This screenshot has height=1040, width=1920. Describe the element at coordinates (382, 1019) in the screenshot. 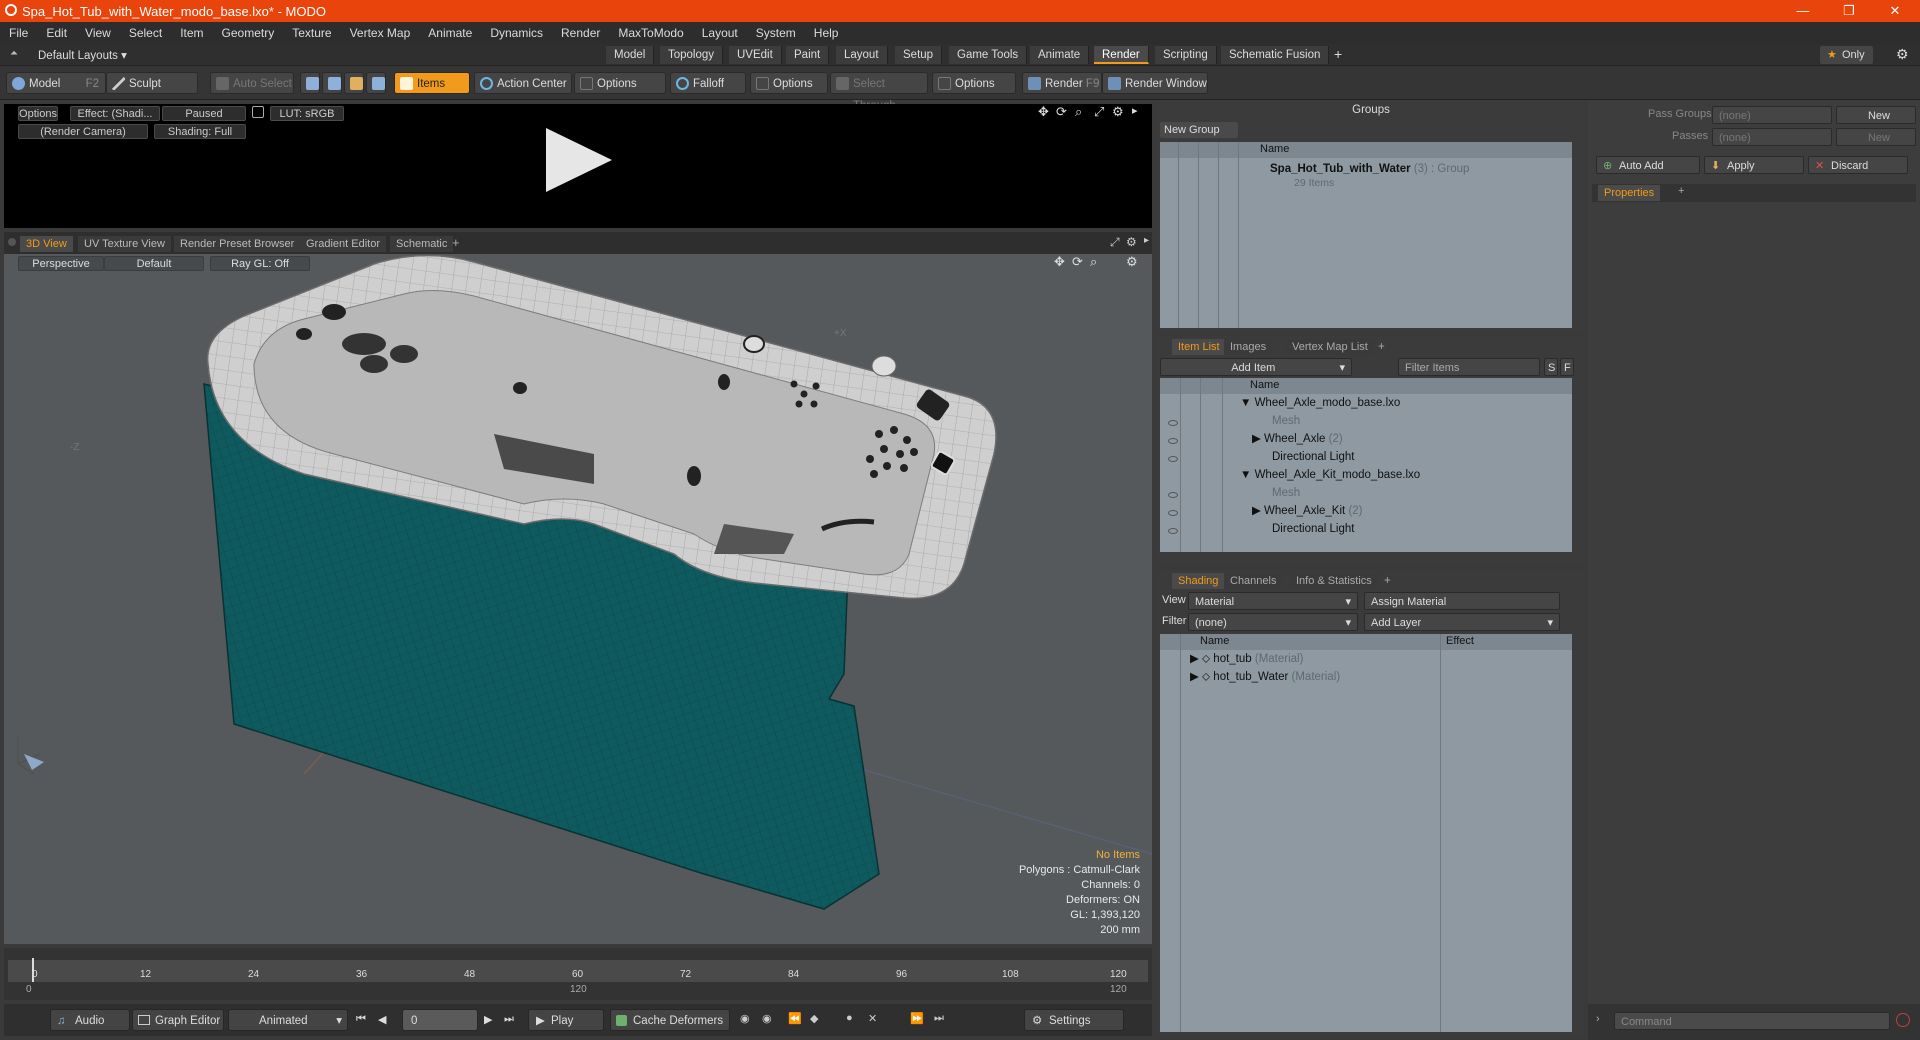

I see `prev-key-icon: ◀` at that location.